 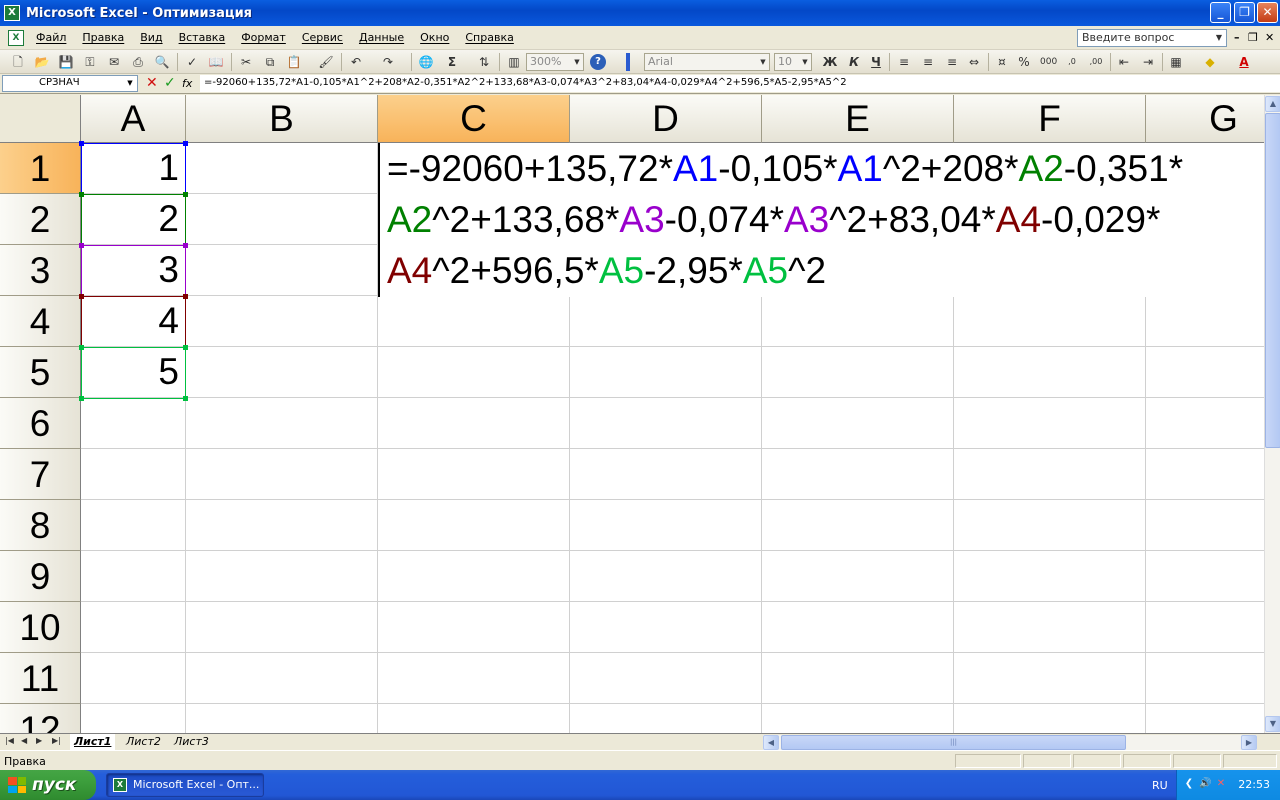 I want to click on menu-edit: Правка, so click(x=103, y=37).